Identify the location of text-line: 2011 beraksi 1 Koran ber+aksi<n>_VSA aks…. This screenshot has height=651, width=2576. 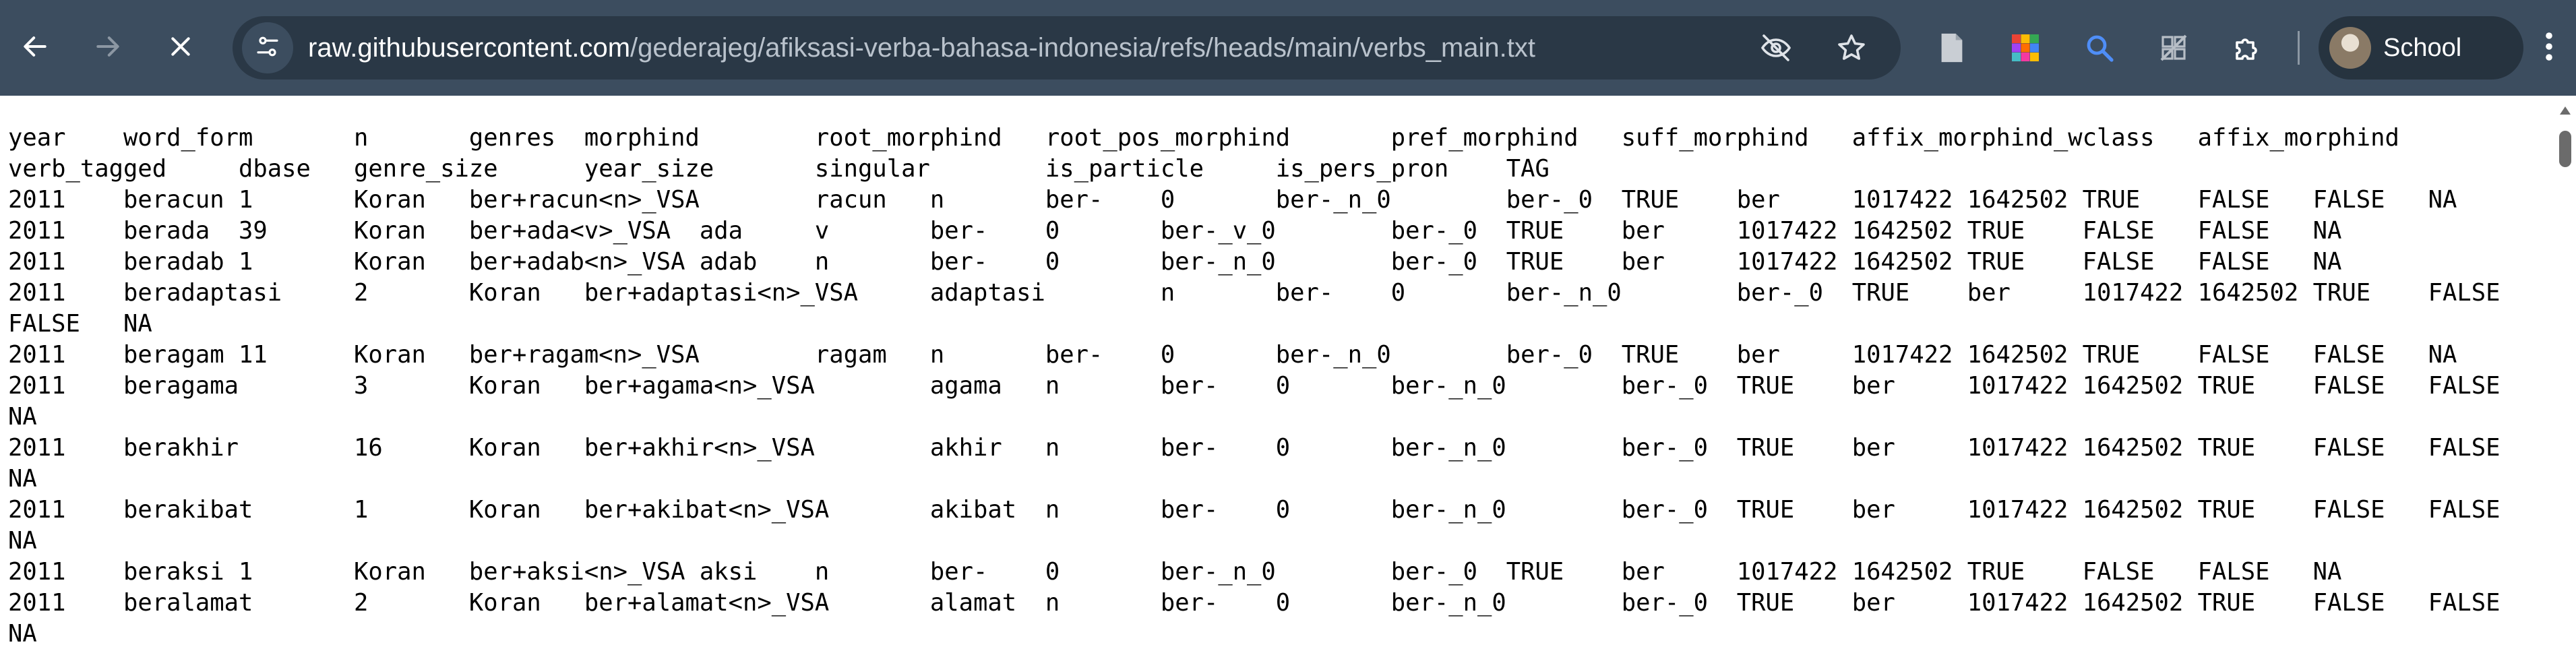
(1175, 572).